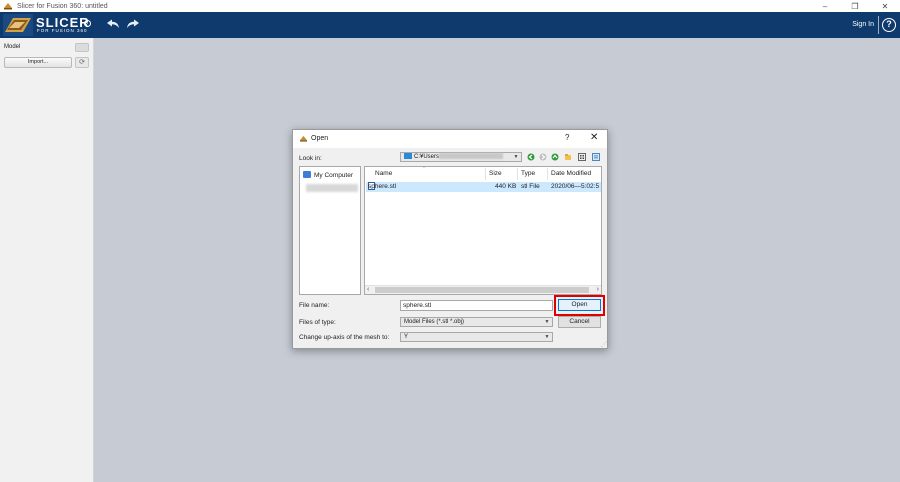 The image size is (900, 482). I want to click on files-of-type-label: Files of type:, so click(317, 322).